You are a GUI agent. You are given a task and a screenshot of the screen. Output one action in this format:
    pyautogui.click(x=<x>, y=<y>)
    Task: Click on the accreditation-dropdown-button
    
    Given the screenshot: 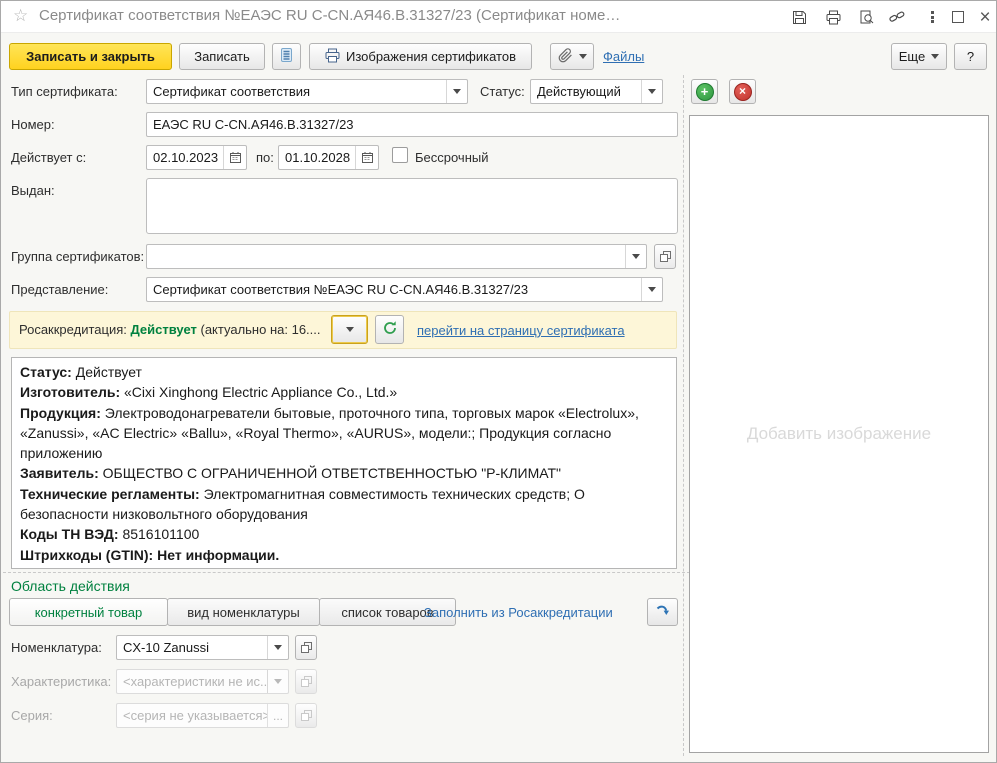 What is the action you would take?
    pyautogui.click(x=349, y=329)
    